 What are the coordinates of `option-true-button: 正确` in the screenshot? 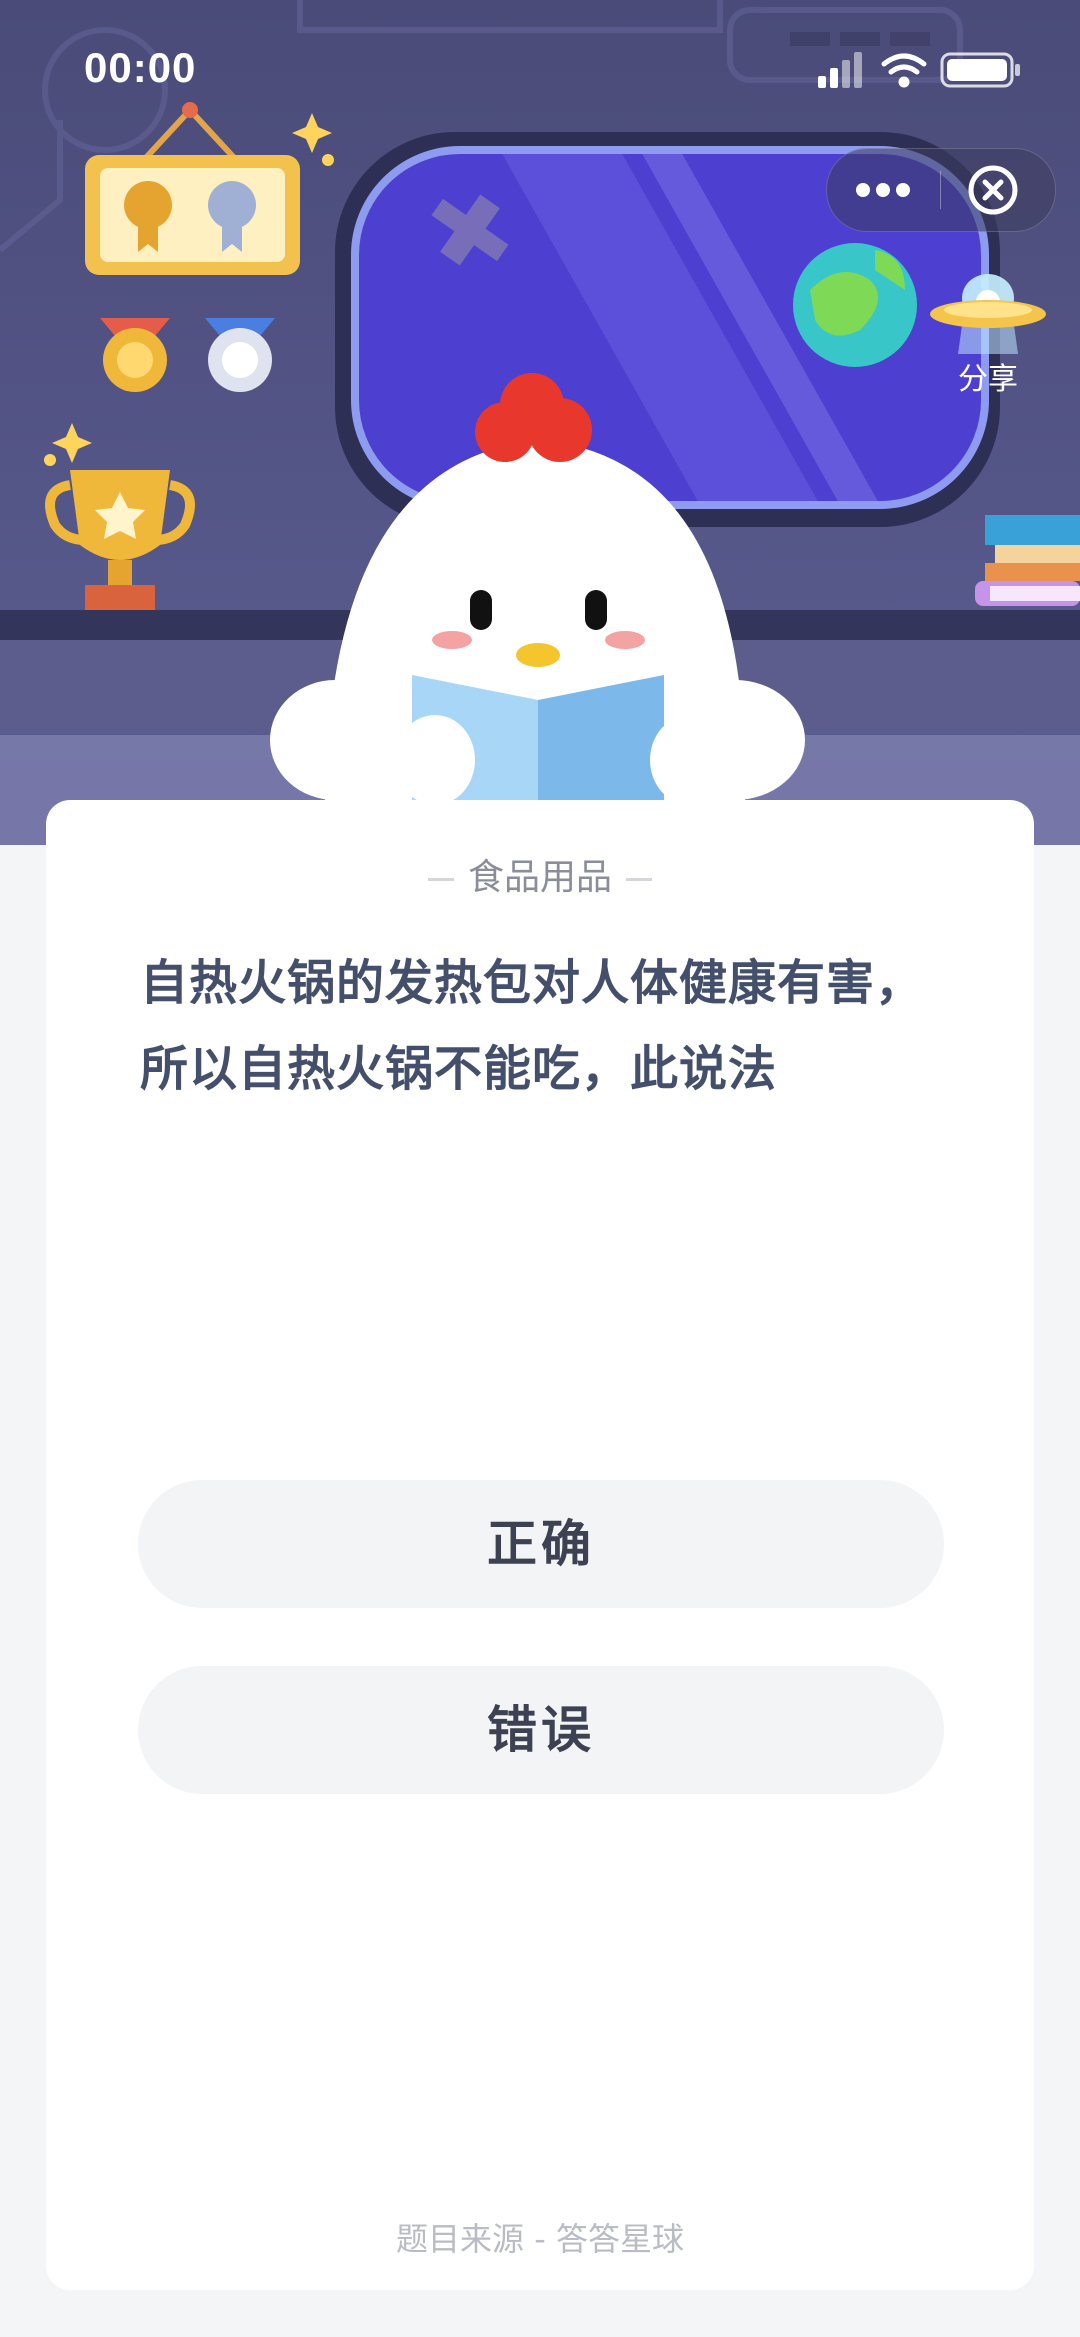 It's located at (541, 1544).